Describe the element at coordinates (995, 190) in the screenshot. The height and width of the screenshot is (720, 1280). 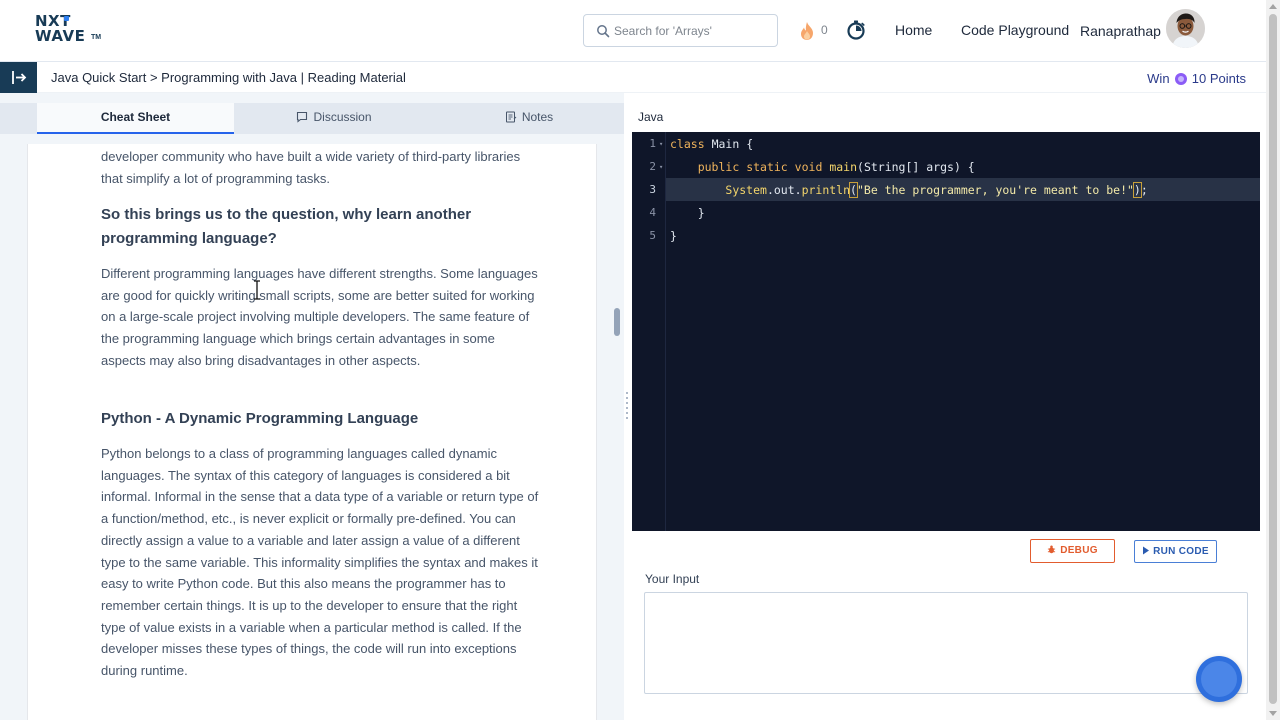
I see `token-string: "Be the programmer, you're meant to be!"` at that location.